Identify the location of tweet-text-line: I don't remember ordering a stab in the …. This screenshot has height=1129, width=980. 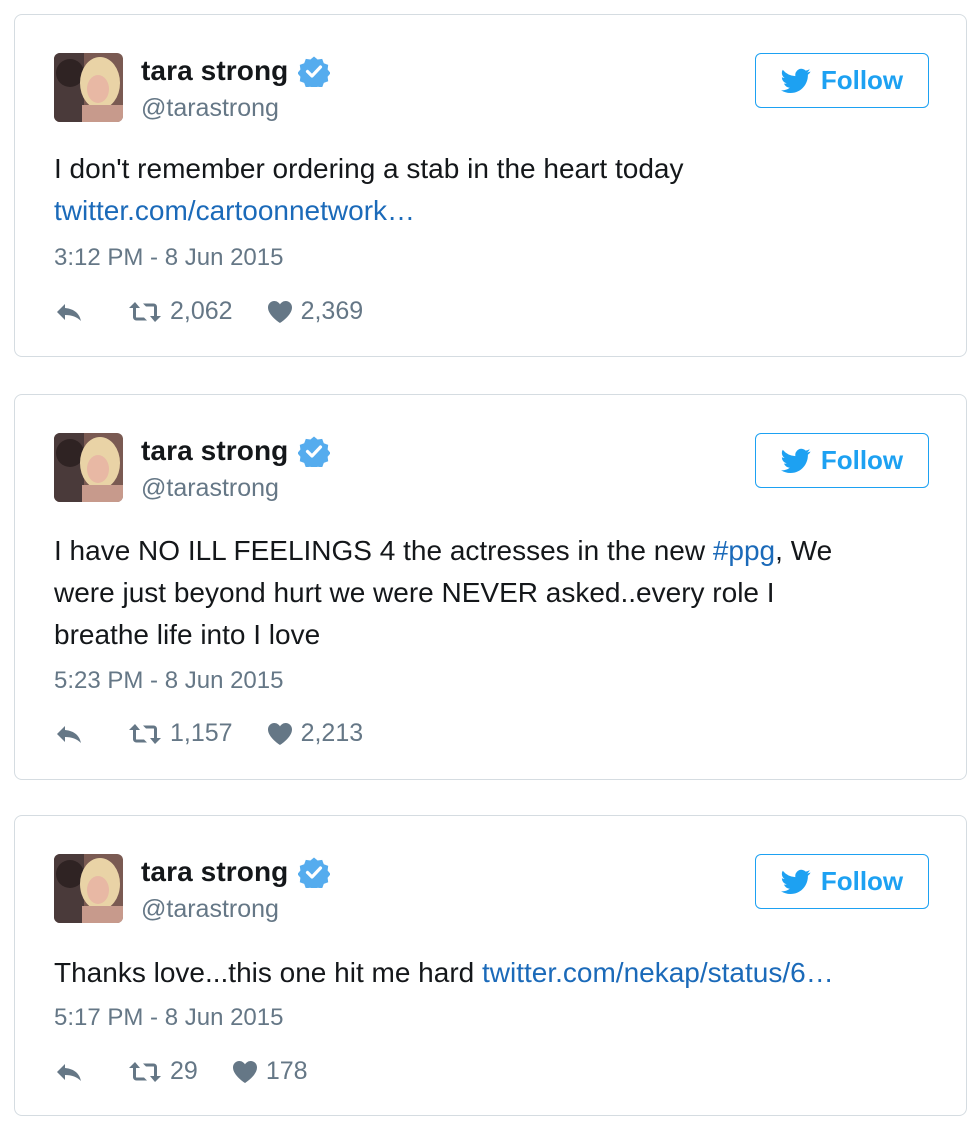
(369, 168).